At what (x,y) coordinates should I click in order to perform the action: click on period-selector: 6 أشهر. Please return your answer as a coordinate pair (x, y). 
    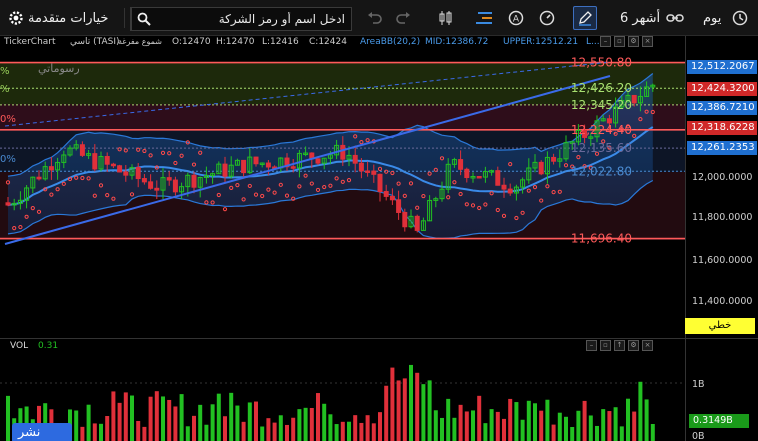
    Looking at the image, I should click on (640, 18).